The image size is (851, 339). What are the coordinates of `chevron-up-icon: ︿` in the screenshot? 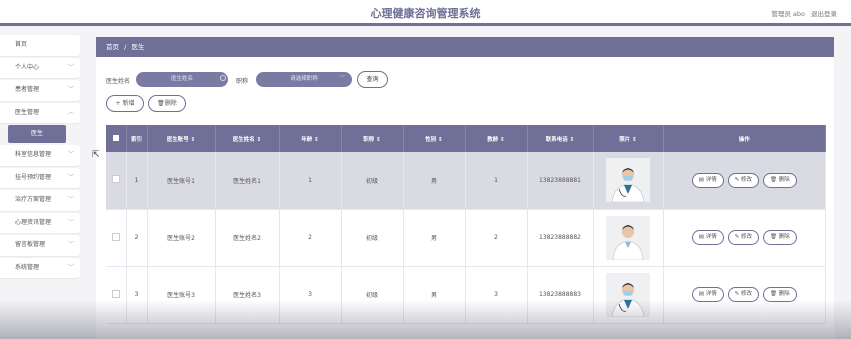 It's located at (70, 112).